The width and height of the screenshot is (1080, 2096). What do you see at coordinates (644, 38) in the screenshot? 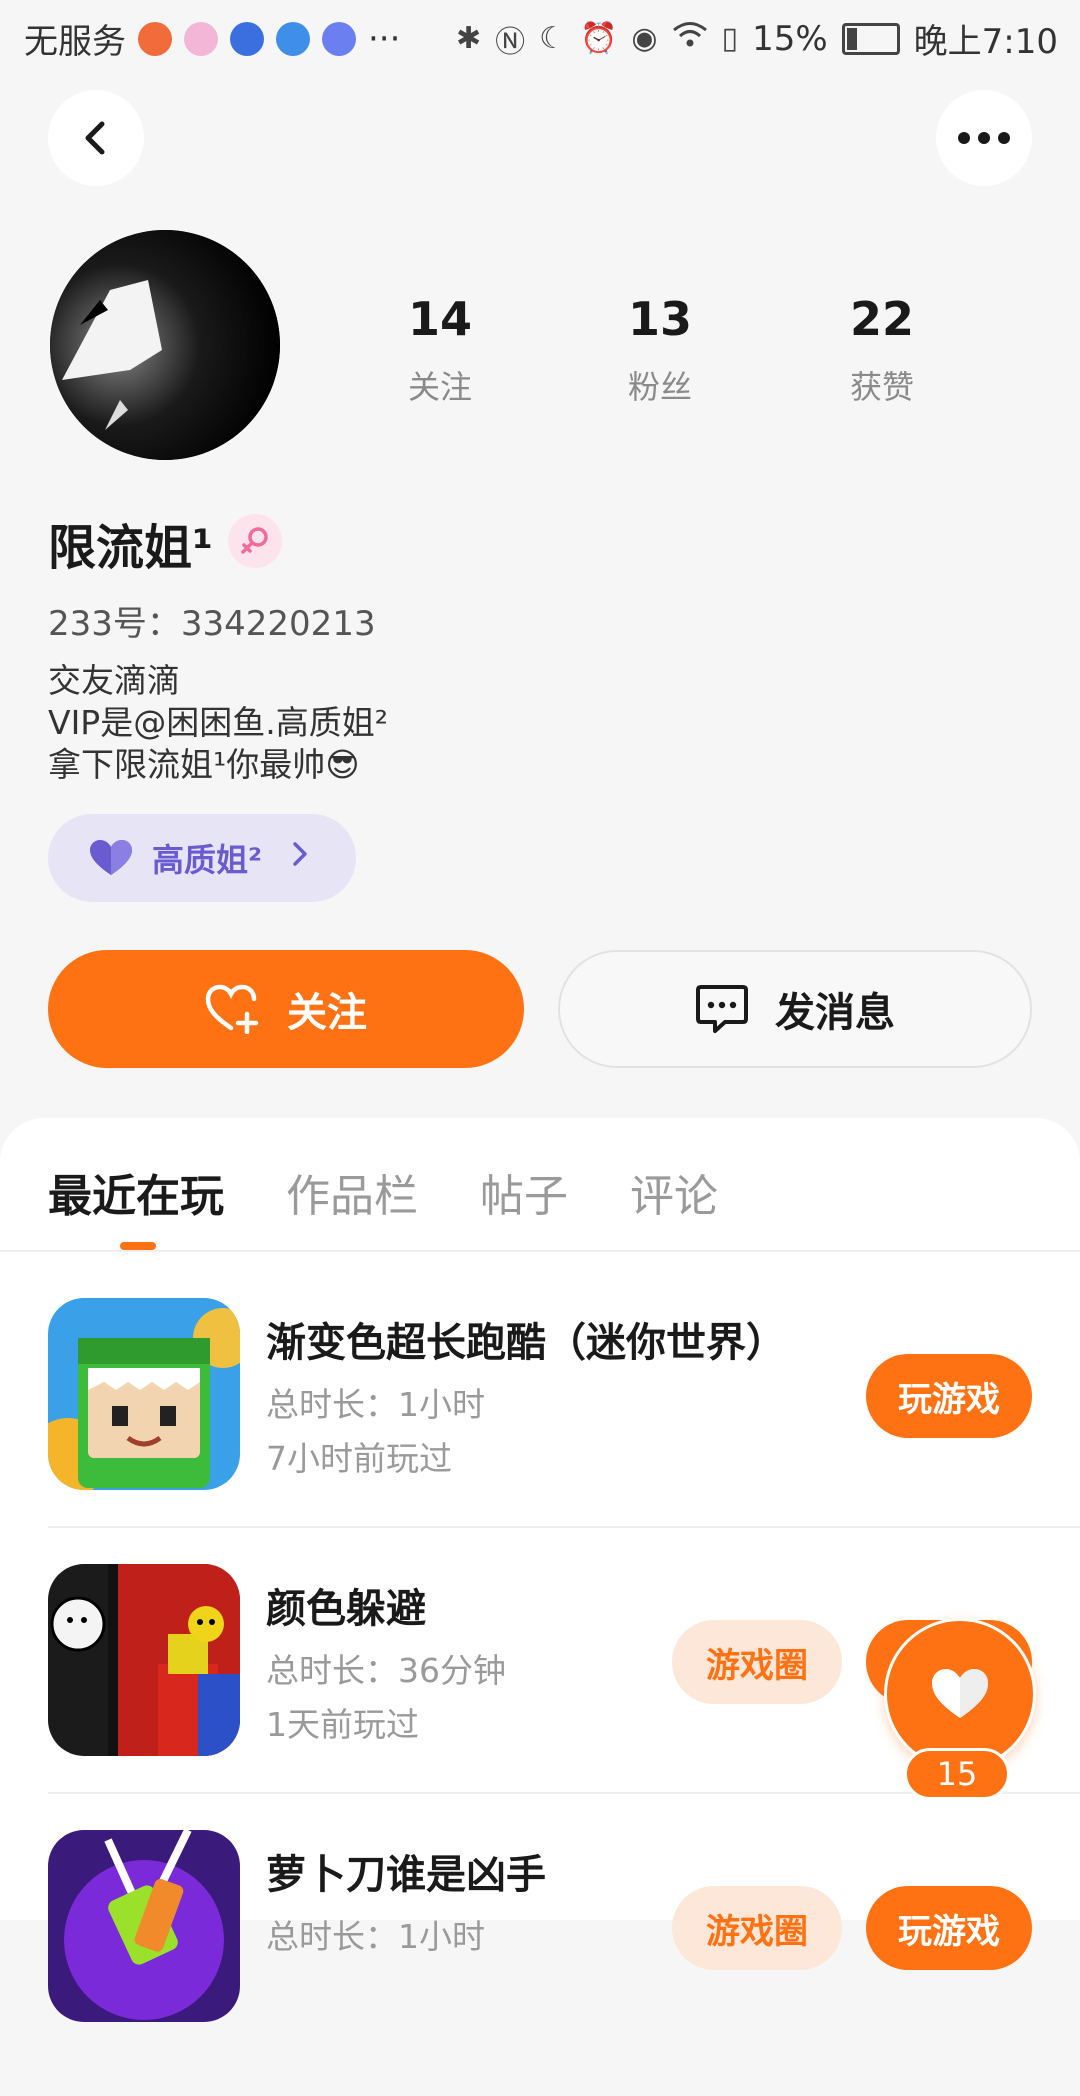
I see `eye-comfort-icon: ◉` at bounding box center [644, 38].